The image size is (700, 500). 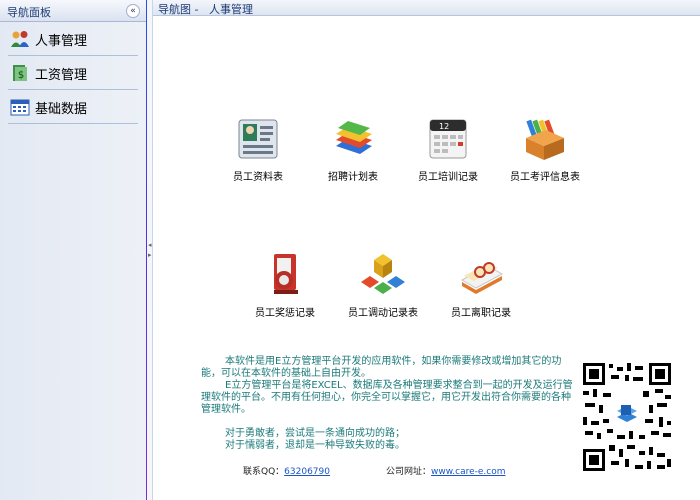 I want to click on tile-label: 员工资料表, so click(x=258, y=177).